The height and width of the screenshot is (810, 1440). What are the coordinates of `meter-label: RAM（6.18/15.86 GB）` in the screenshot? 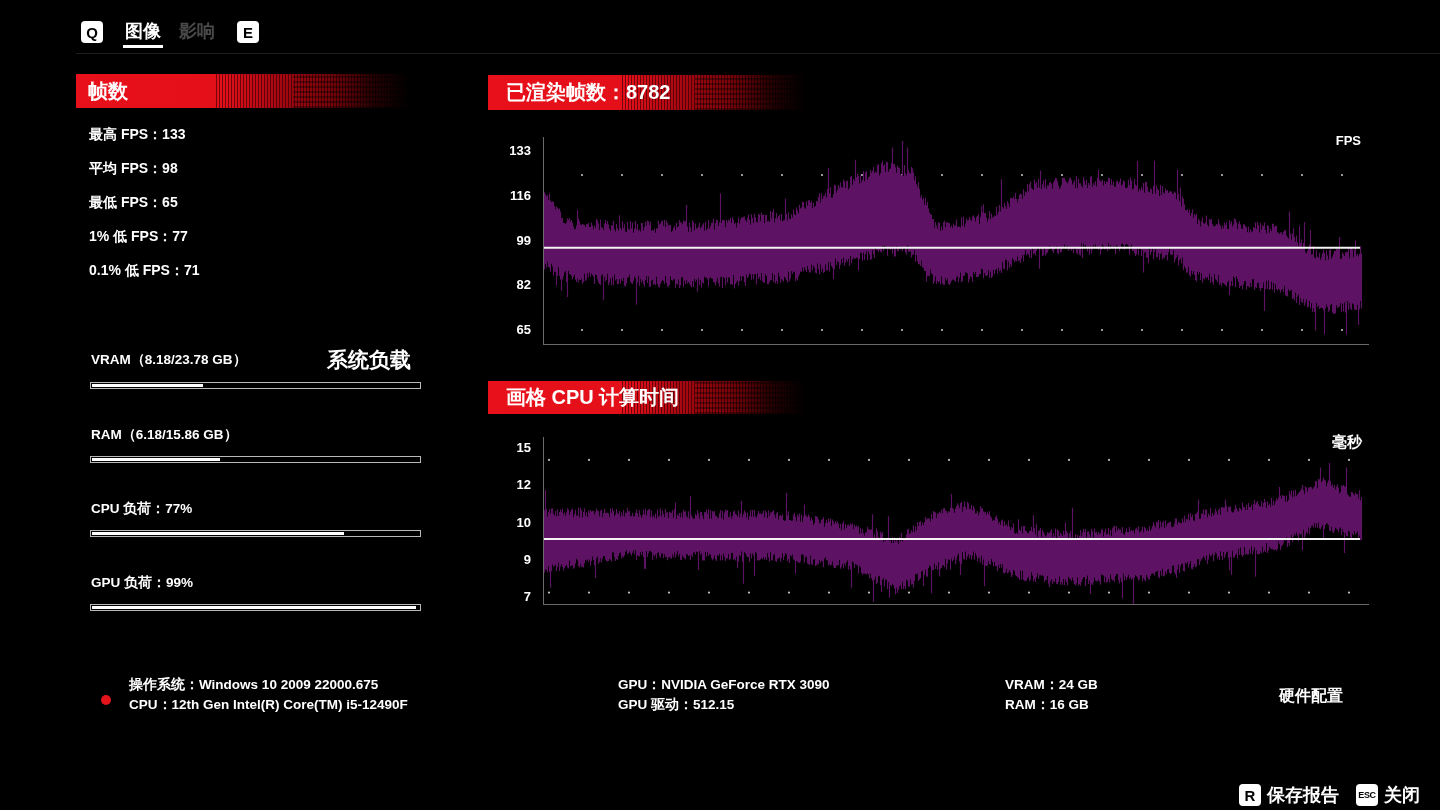 It's located at (164, 435).